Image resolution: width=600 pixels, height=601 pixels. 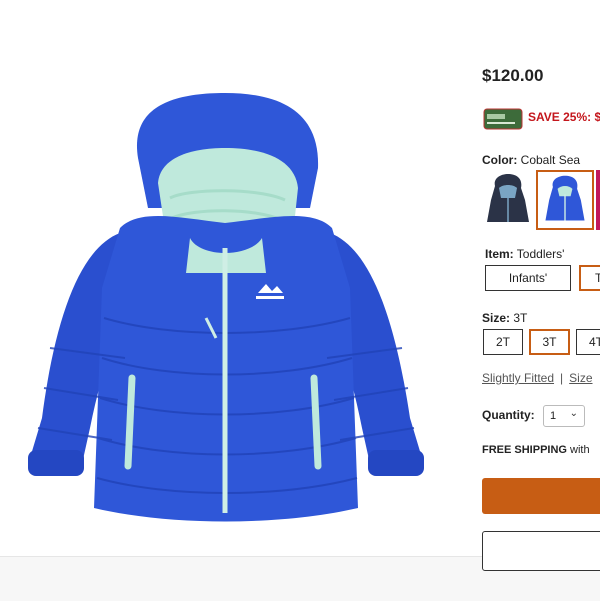 I want to click on item-selection-label: Item: Toddlers', so click(x=524, y=254).